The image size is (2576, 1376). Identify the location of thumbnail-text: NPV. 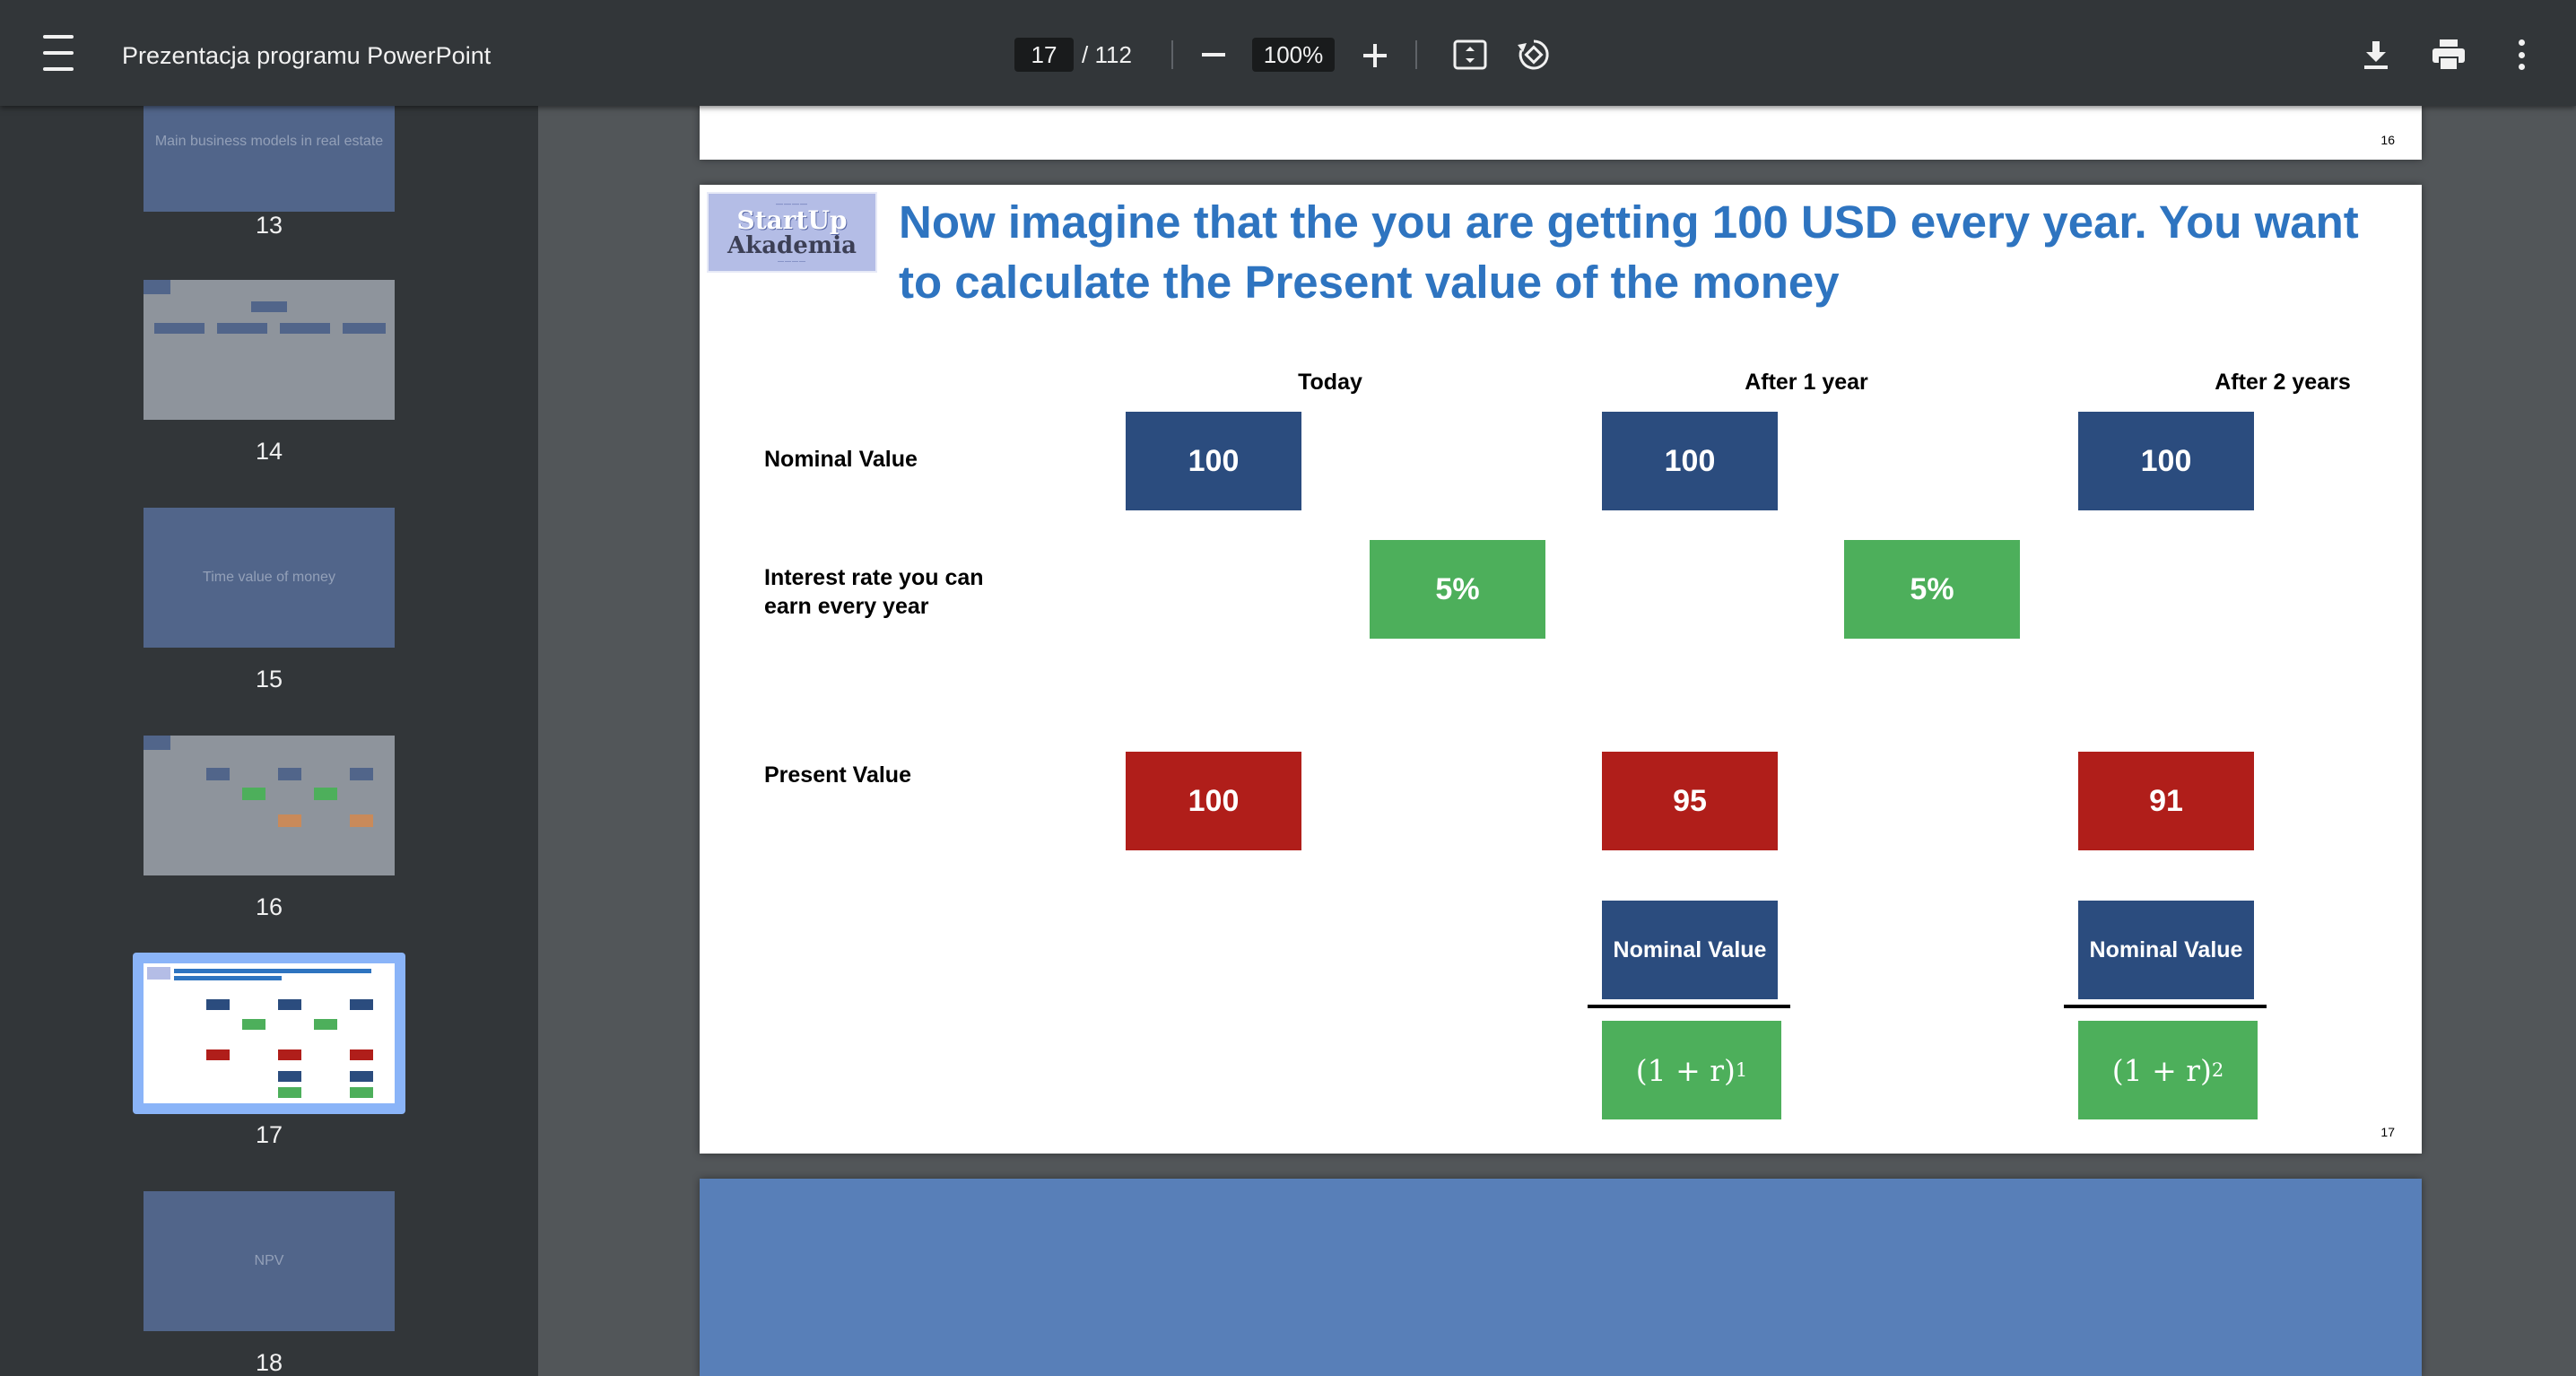
(269, 1260).